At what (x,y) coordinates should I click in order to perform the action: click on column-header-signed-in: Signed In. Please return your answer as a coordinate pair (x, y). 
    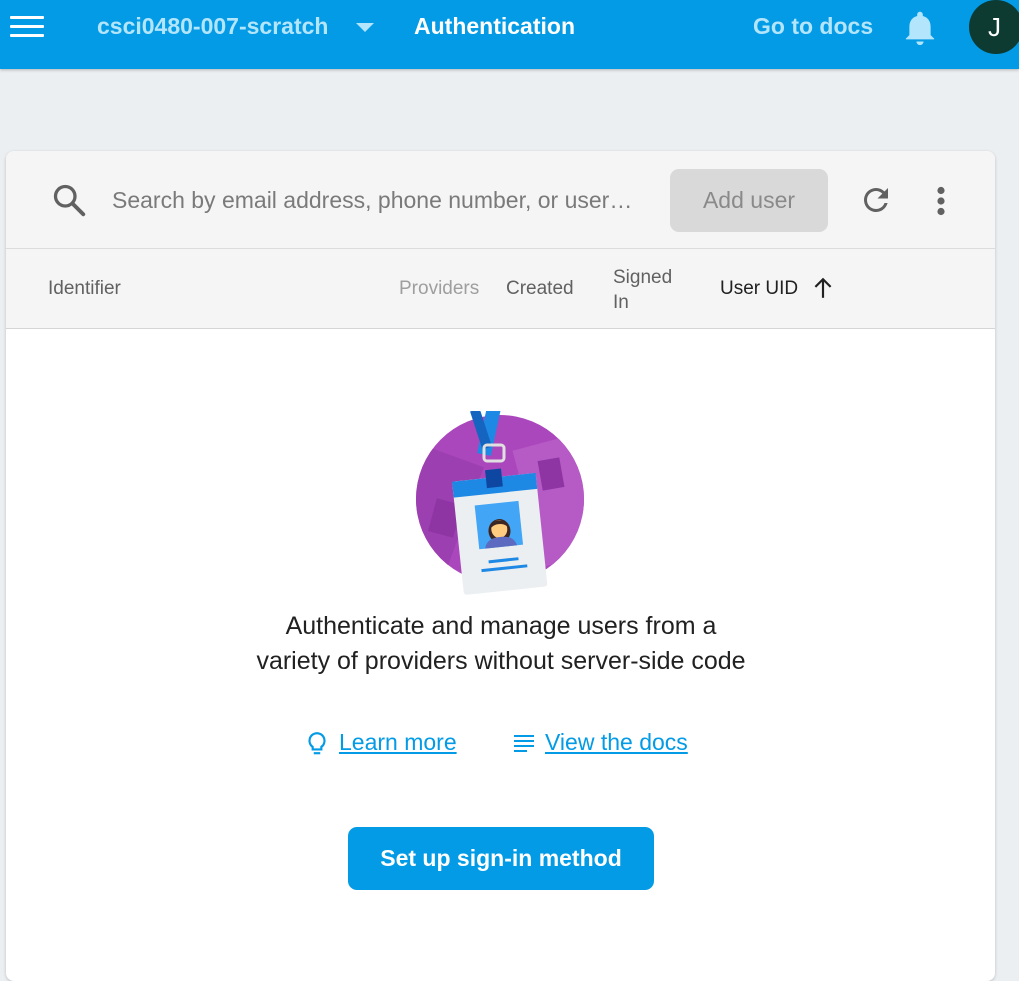
    Looking at the image, I should click on (653, 290).